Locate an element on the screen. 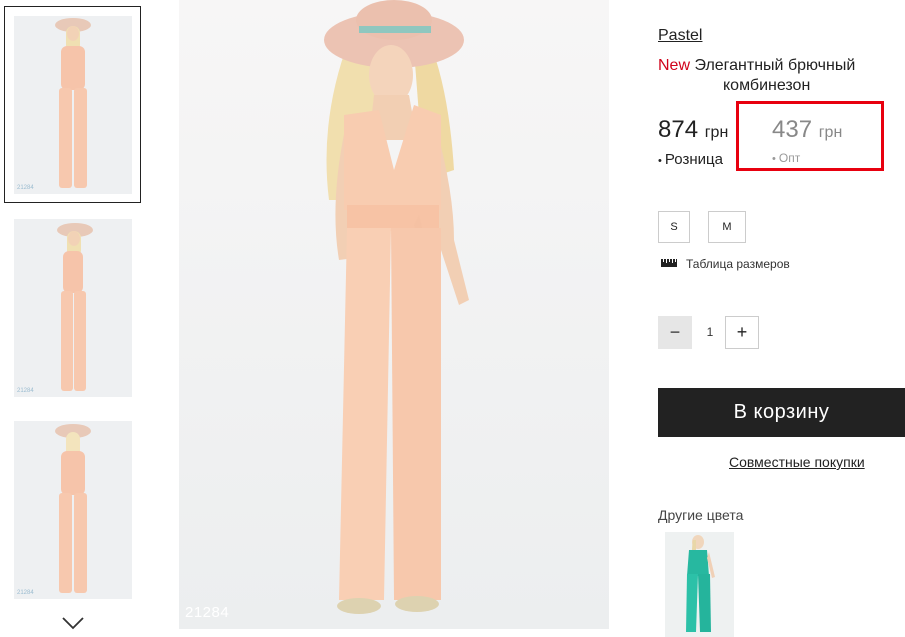  brand-link: Pastel is located at coordinates (680, 36).